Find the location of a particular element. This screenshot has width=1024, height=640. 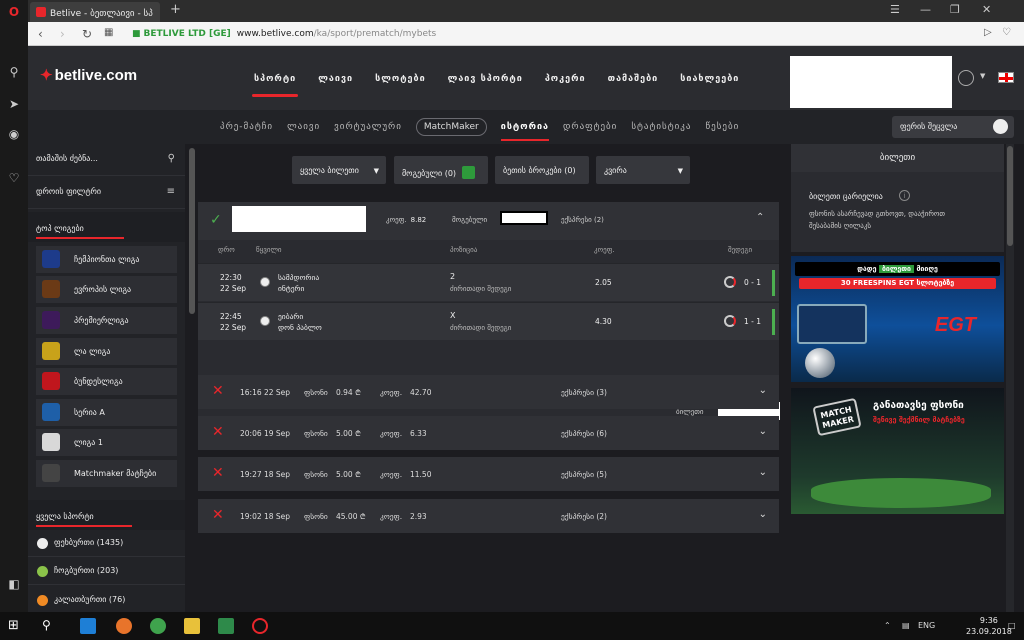

tab-statistics: სტატისტიკა is located at coordinates (661, 127).